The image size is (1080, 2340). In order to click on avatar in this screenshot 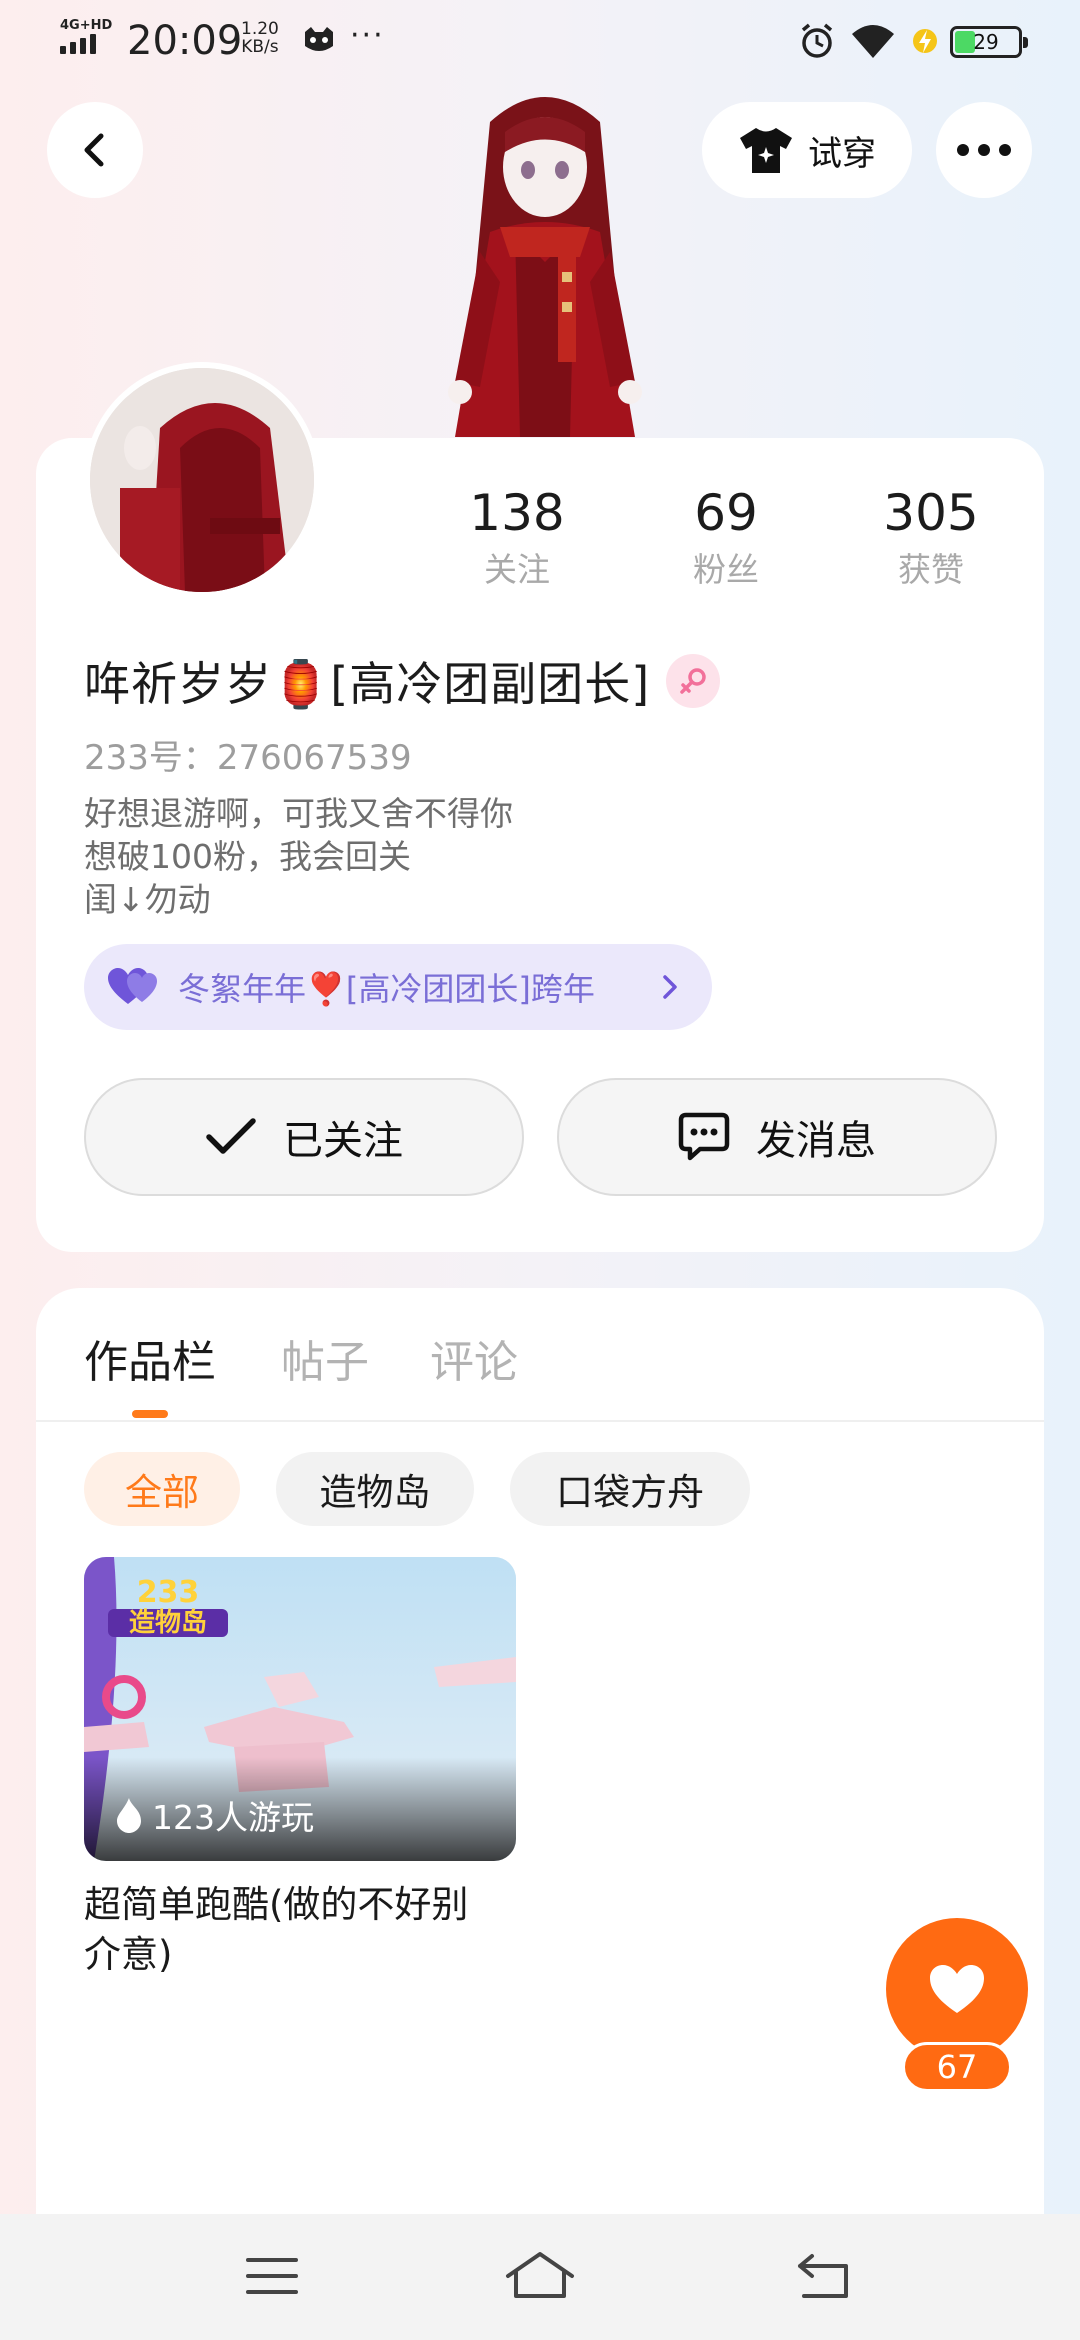, I will do `click(202, 480)`.